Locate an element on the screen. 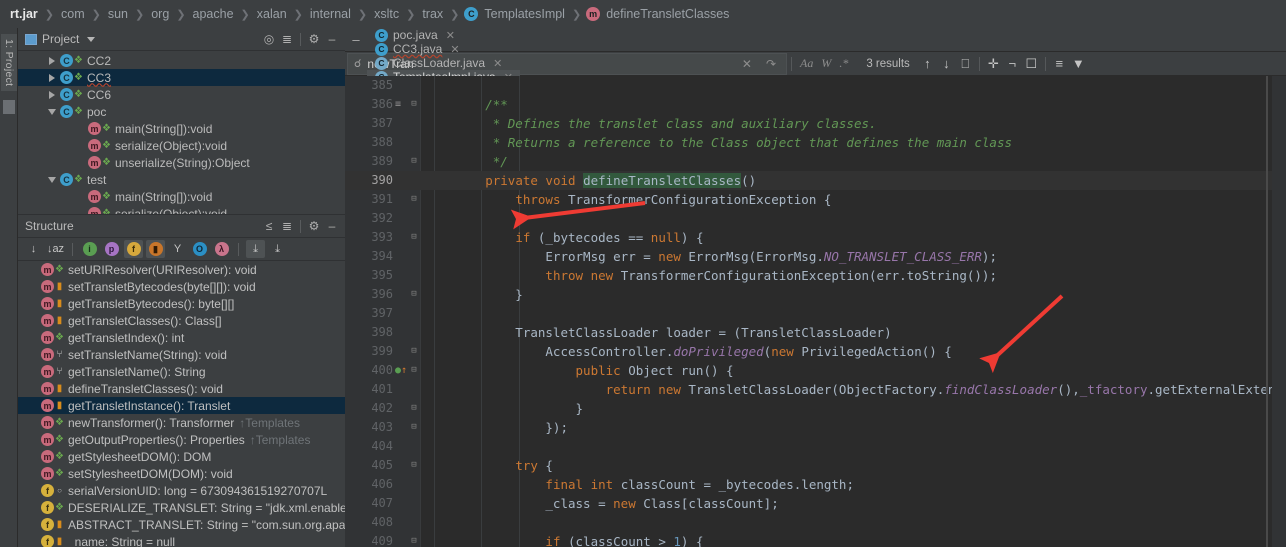  show-inherited-icon: i is located at coordinates (89, 249).